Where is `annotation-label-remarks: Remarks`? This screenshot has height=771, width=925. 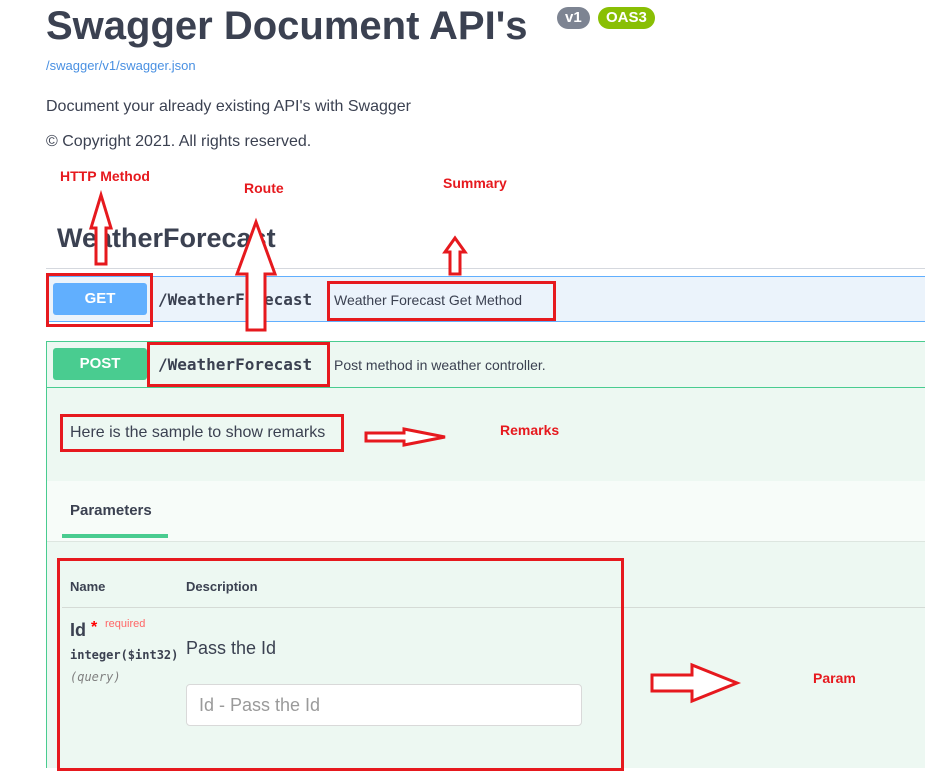
annotation-label-remarks: Remarks is located at coordinates (530, 430).